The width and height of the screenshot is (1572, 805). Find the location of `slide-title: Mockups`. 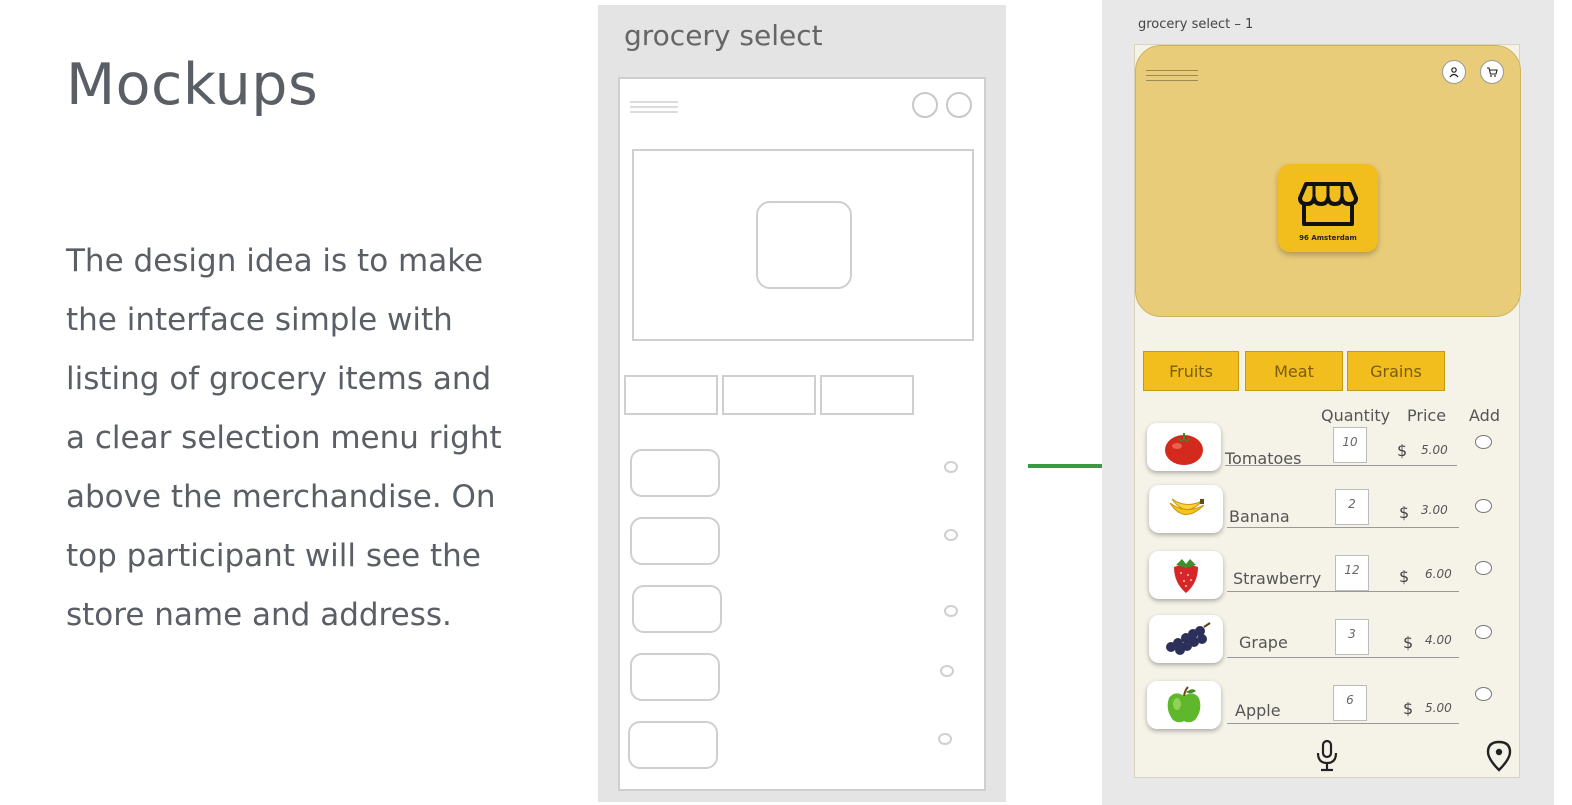

slide-title: Mockups is located at coordinates (192, 85).